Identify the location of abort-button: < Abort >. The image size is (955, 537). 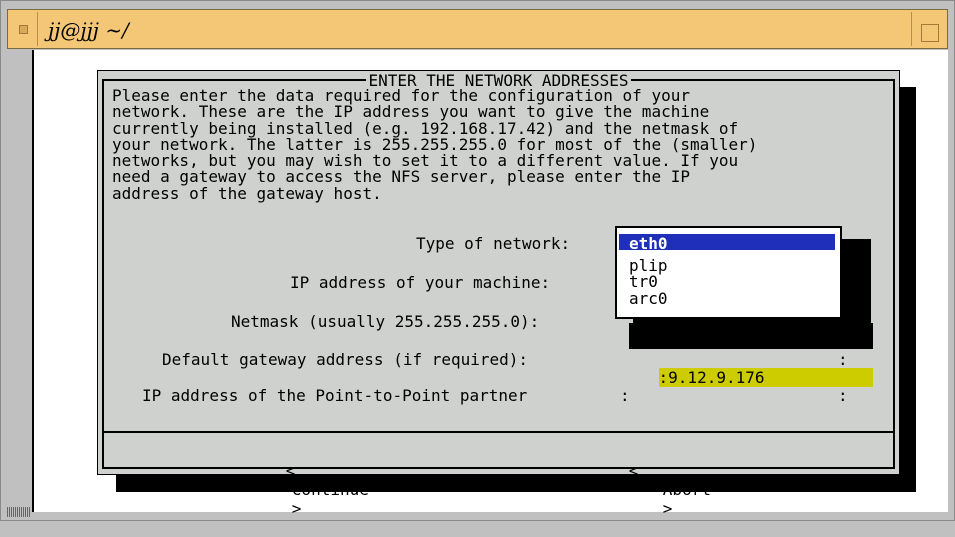
(641, 489).